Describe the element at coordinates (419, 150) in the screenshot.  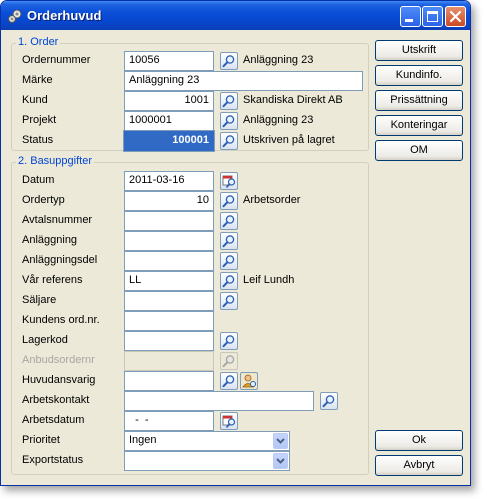
I see `om-button: OM` at that location.